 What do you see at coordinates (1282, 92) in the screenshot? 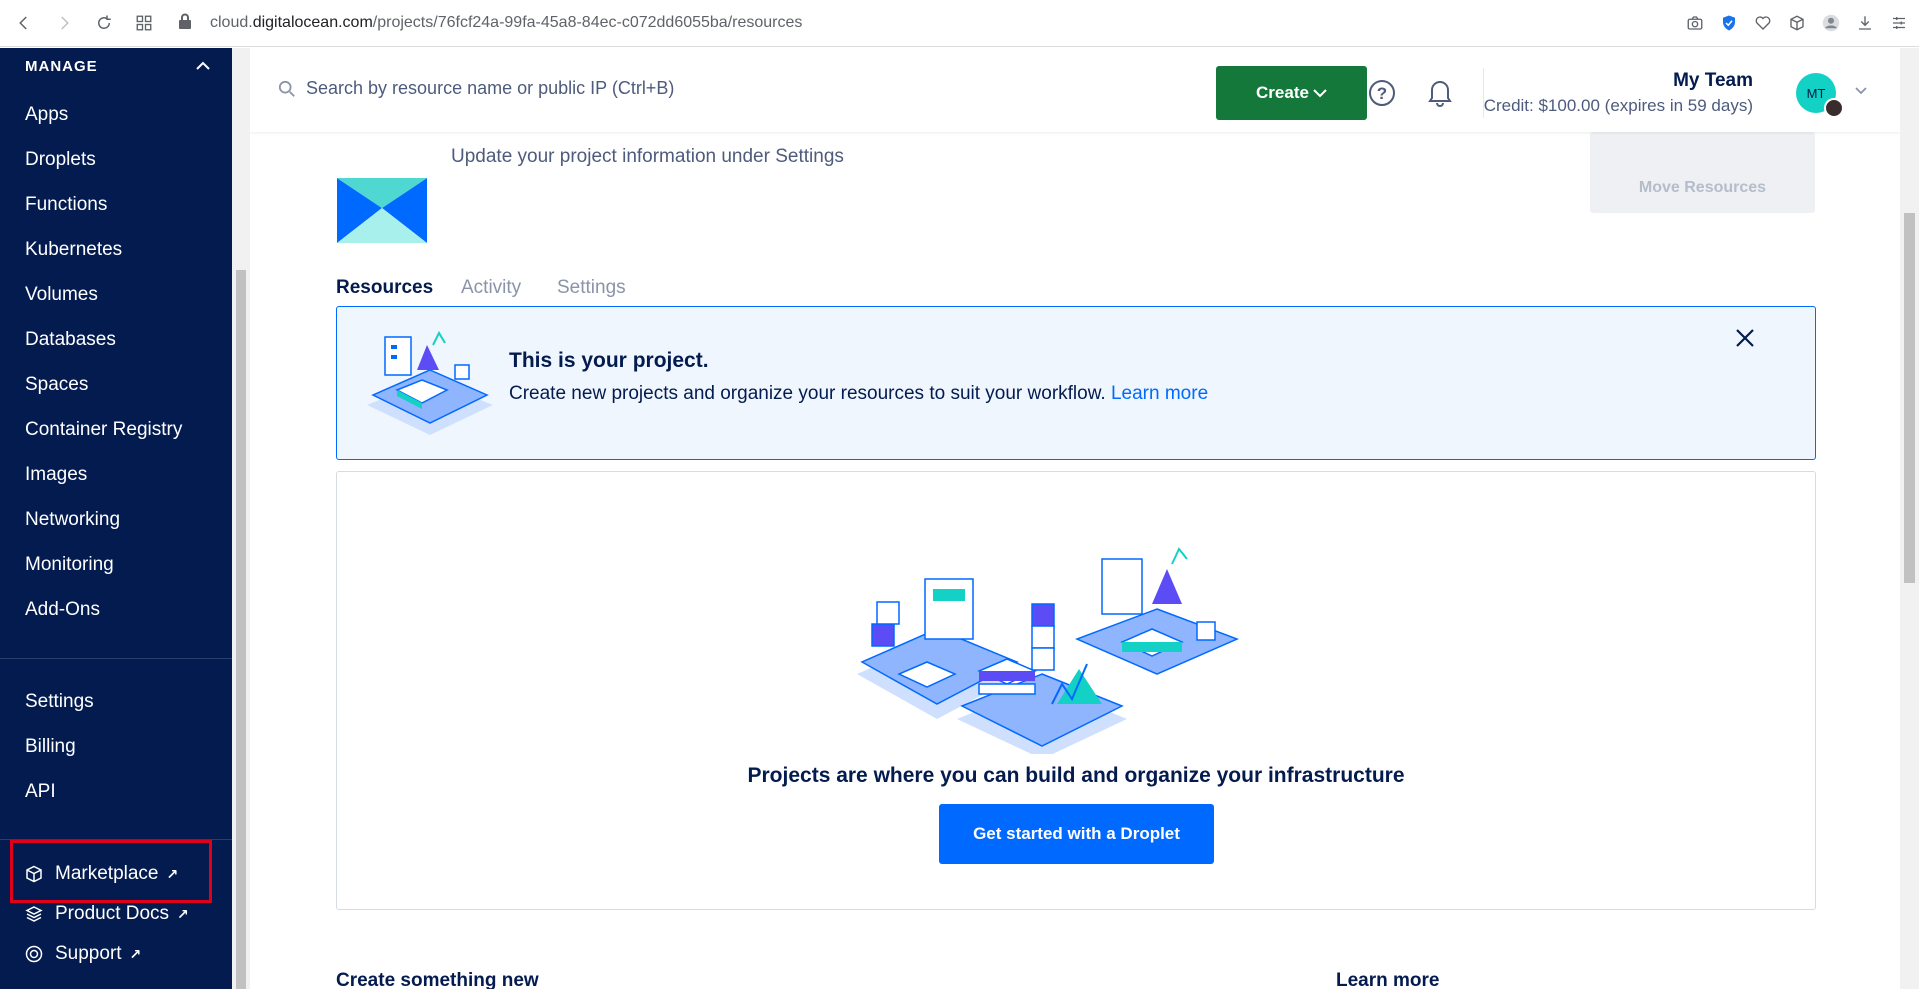
I see `create-button-label: Create` at bounding box center [1282, 92].